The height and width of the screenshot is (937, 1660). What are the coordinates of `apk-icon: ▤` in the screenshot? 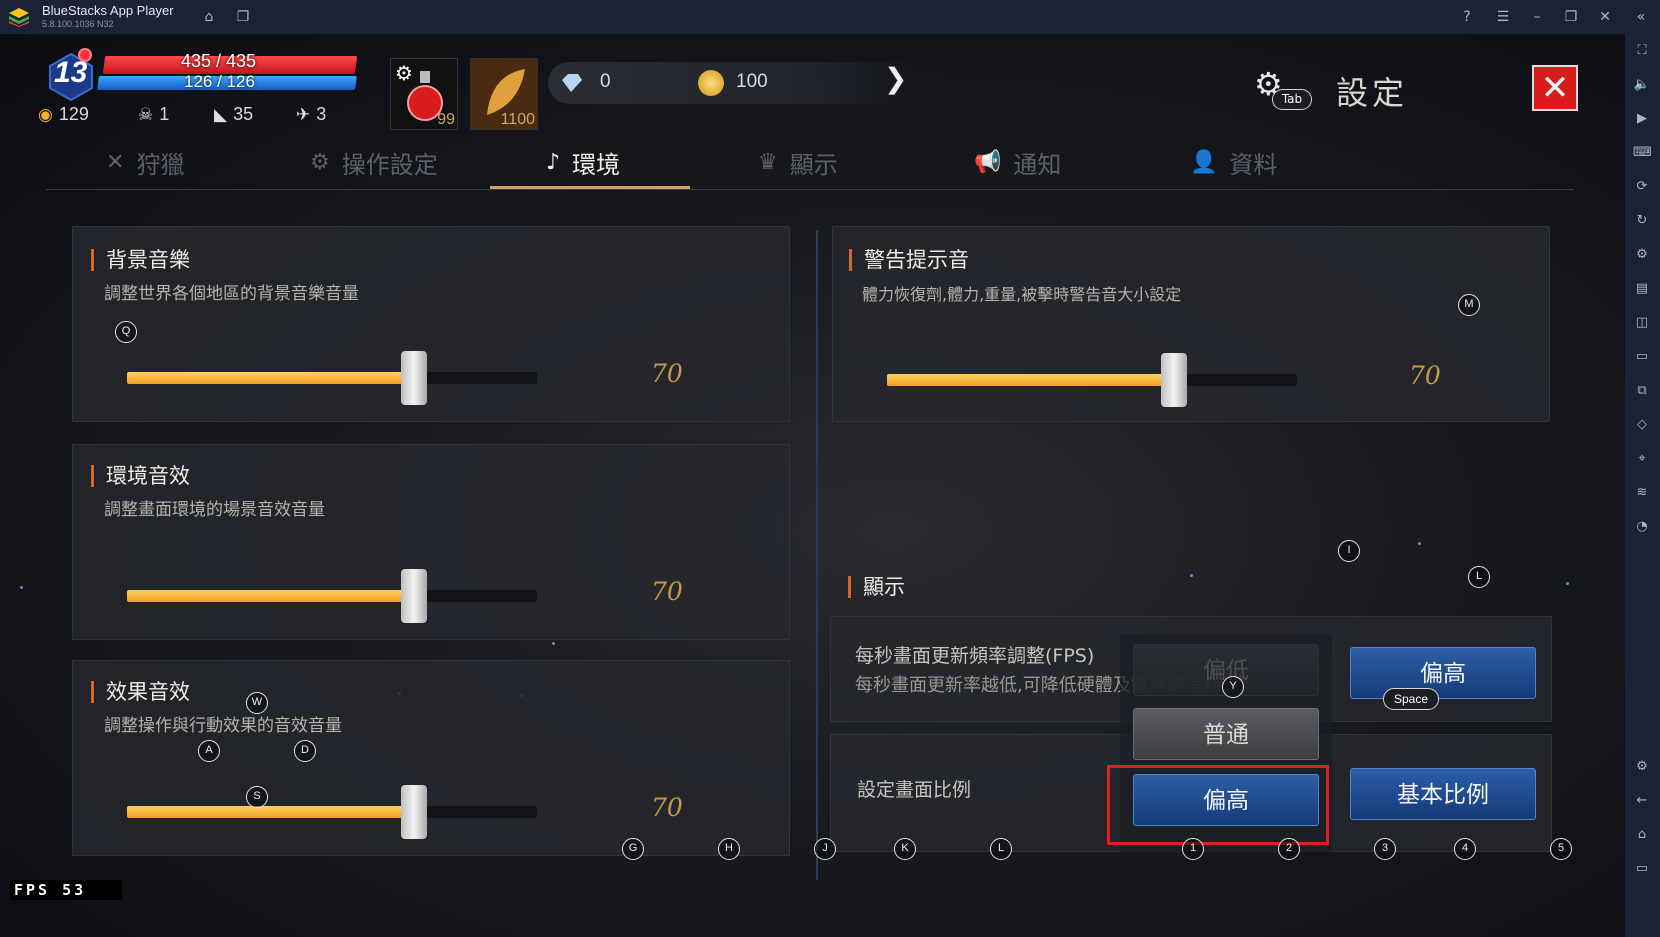 It's located at (1642, 289).